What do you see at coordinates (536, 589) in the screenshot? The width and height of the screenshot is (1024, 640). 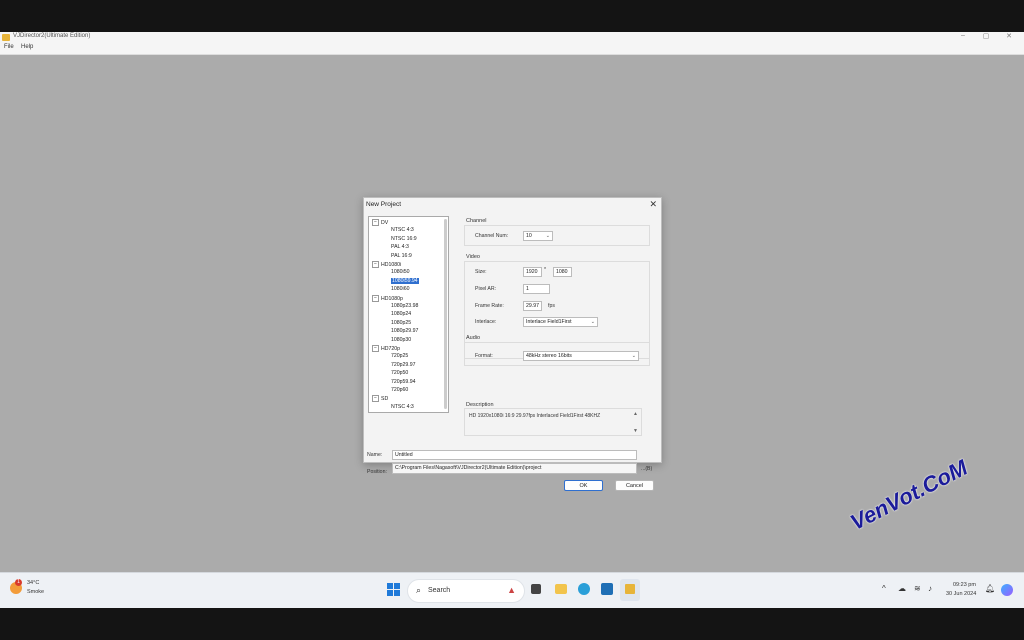 I see `task-view-icon` at bounding box center [536, 589].